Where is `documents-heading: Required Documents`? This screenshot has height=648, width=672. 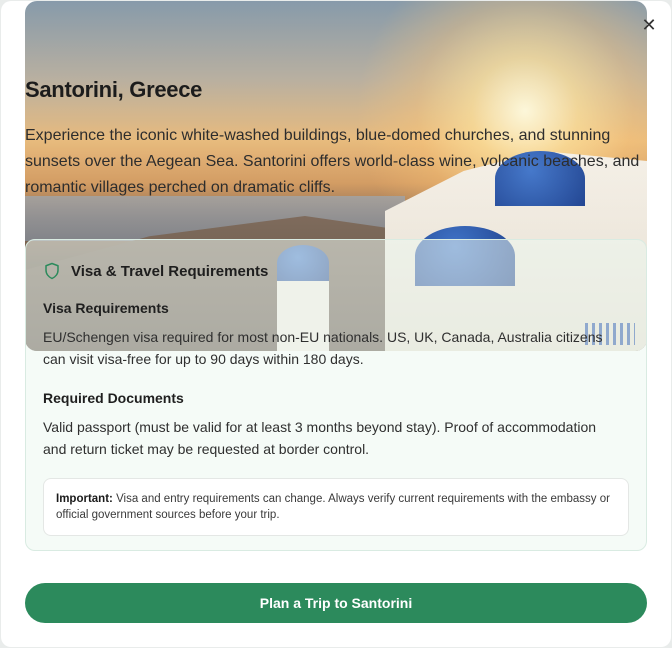 documents-heading: Required Documents is located at coordinates (113, 398).